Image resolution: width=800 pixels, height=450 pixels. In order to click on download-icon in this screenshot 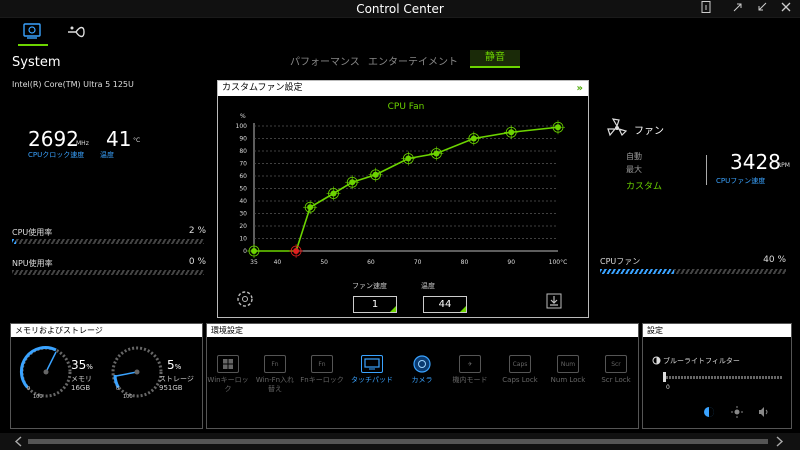, I will do `click(554, 301)`.